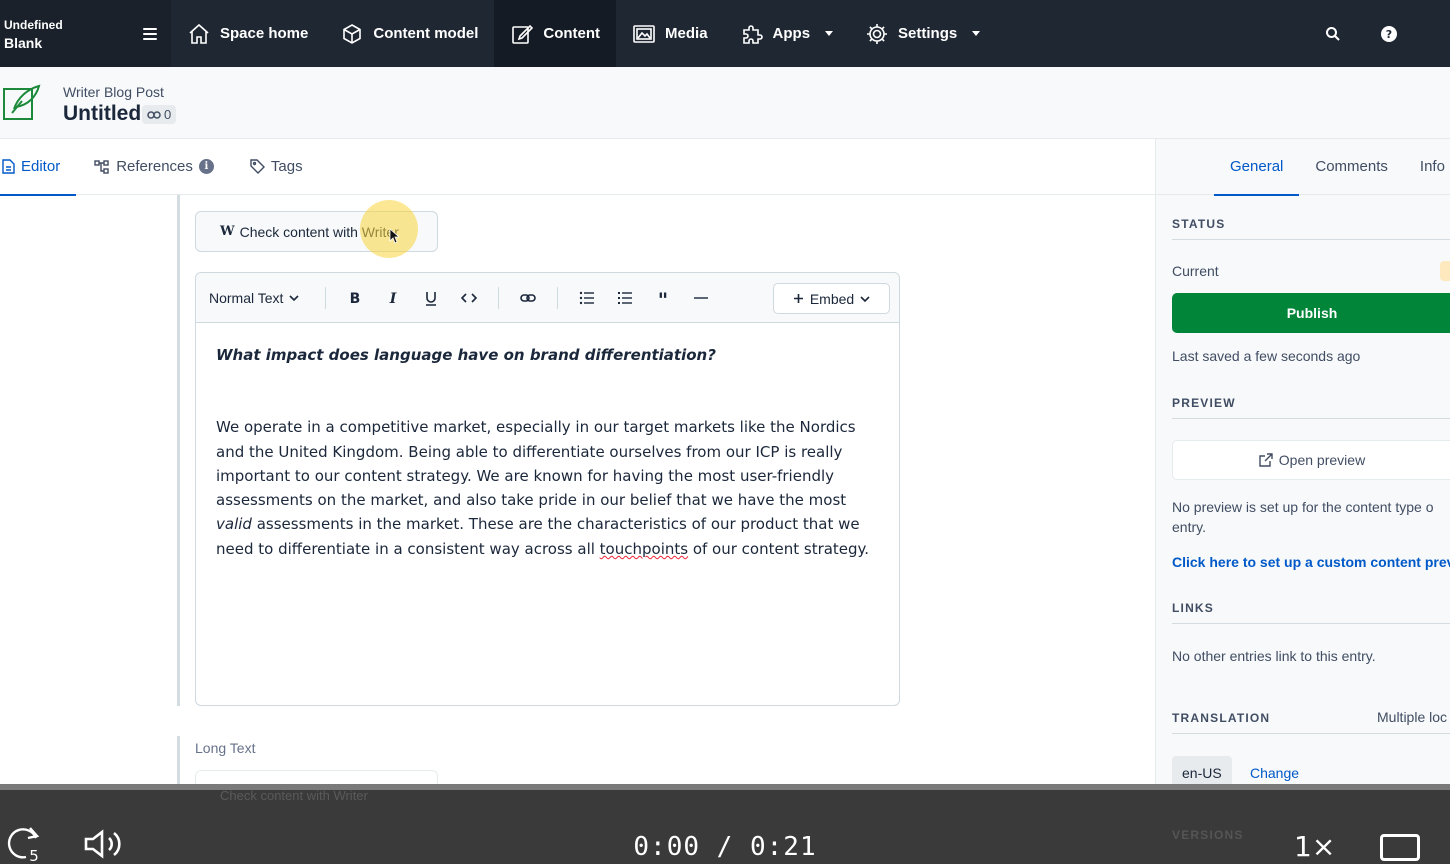 The height and width of the screenshot is (864, 1450). Describe the element at coordinates (1311, 228) in the screenshot. I see `status-section-title: STATUS` at that location.